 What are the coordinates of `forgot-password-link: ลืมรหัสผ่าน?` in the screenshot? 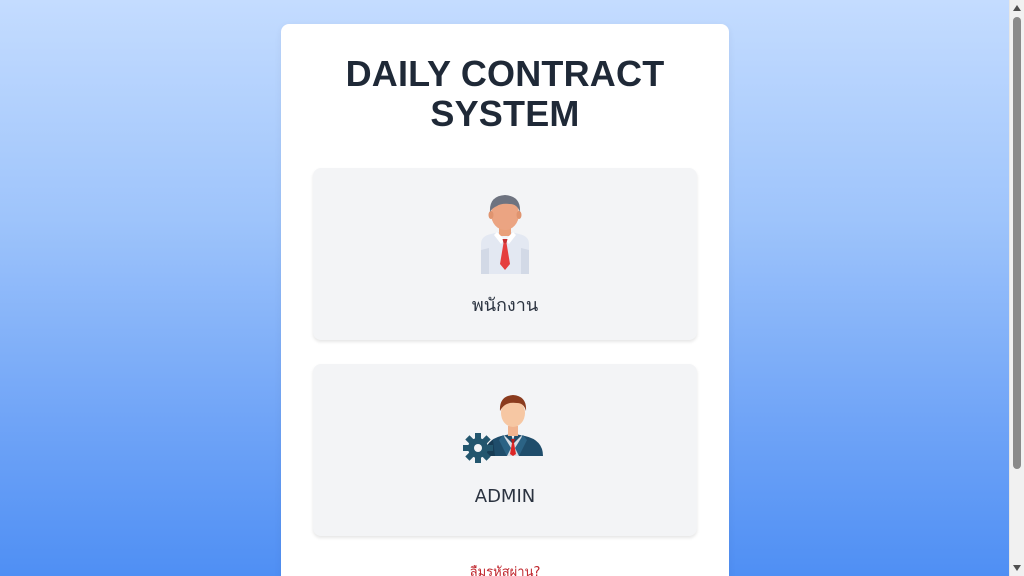 It's located at (505, 568).